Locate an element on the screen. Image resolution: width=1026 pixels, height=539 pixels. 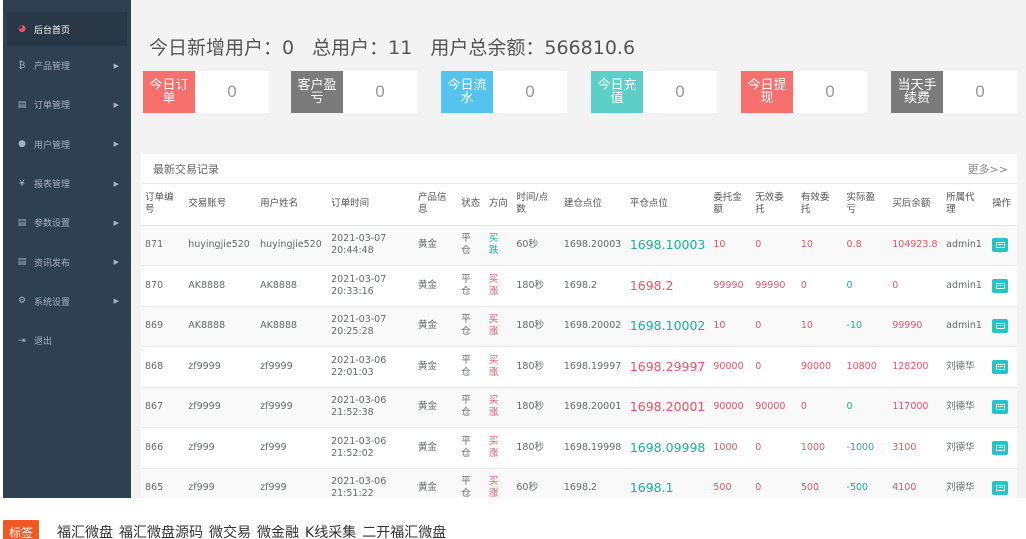
cell-order-time: 2021-03-07 20:25:28 is located at coordinates (370, 326).